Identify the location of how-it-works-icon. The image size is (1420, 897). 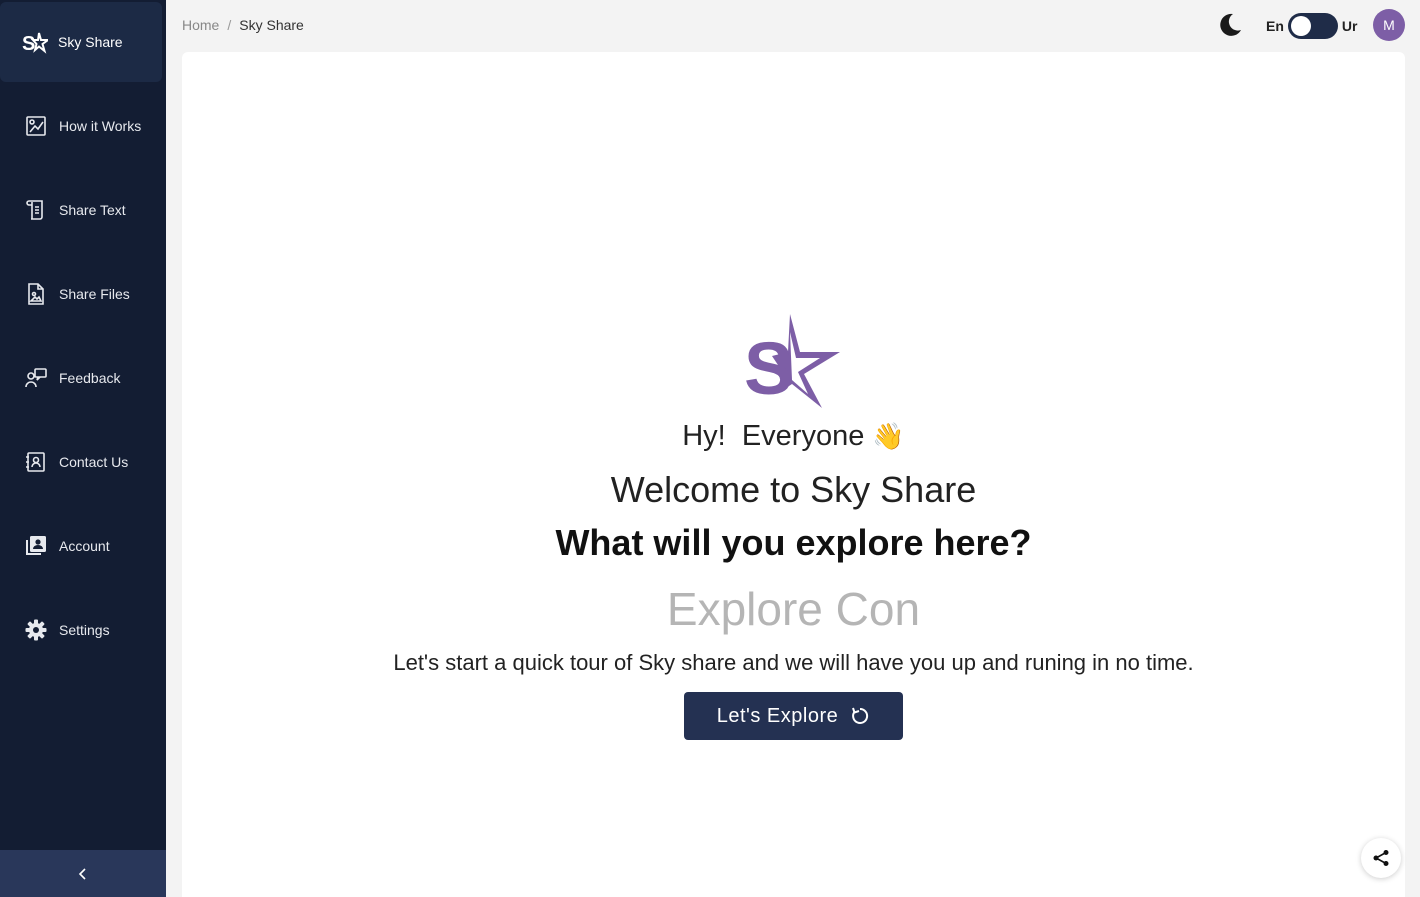
(36, 126).